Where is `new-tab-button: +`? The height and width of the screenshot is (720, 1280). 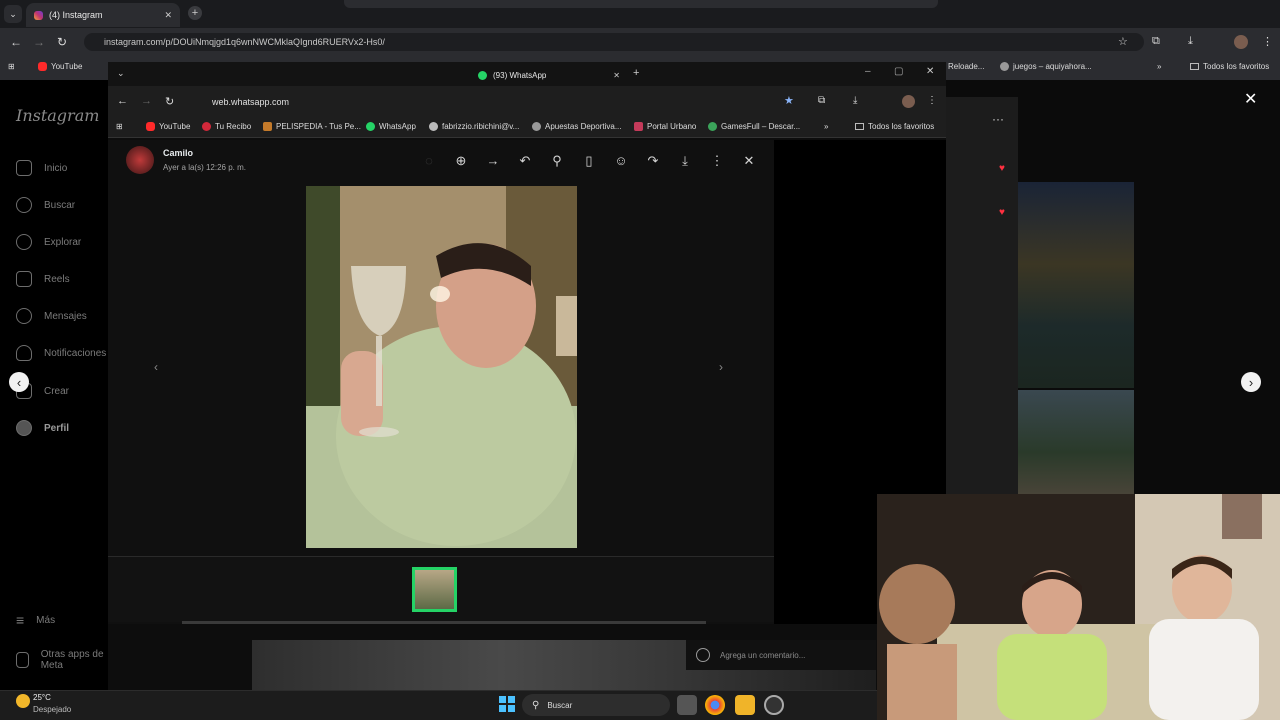
new-tab-button: + is located at coordinates (195, 13).